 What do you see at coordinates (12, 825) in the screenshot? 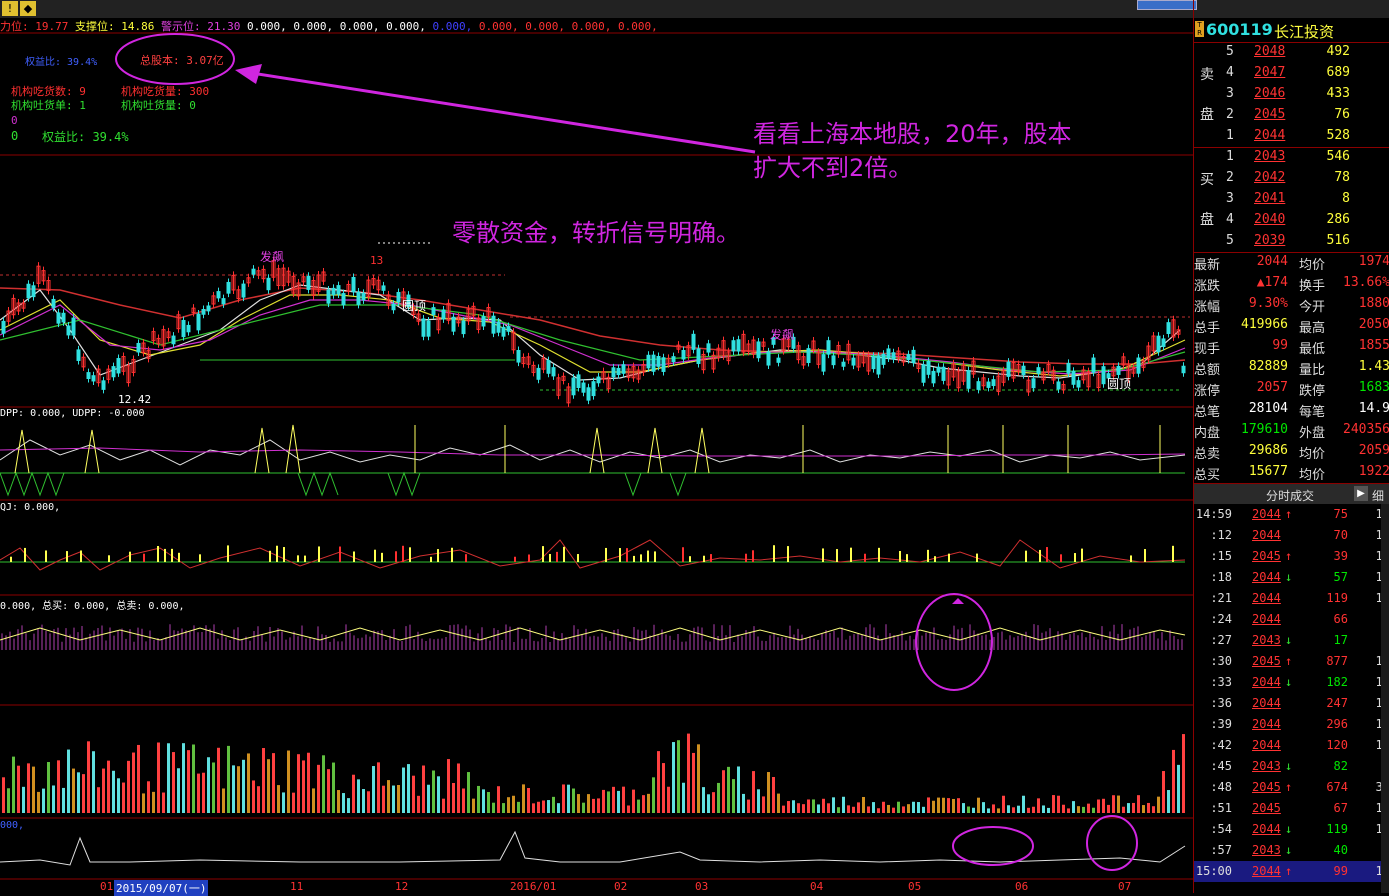
I see `vol-label: 000,` at bounding box center [12, 825].